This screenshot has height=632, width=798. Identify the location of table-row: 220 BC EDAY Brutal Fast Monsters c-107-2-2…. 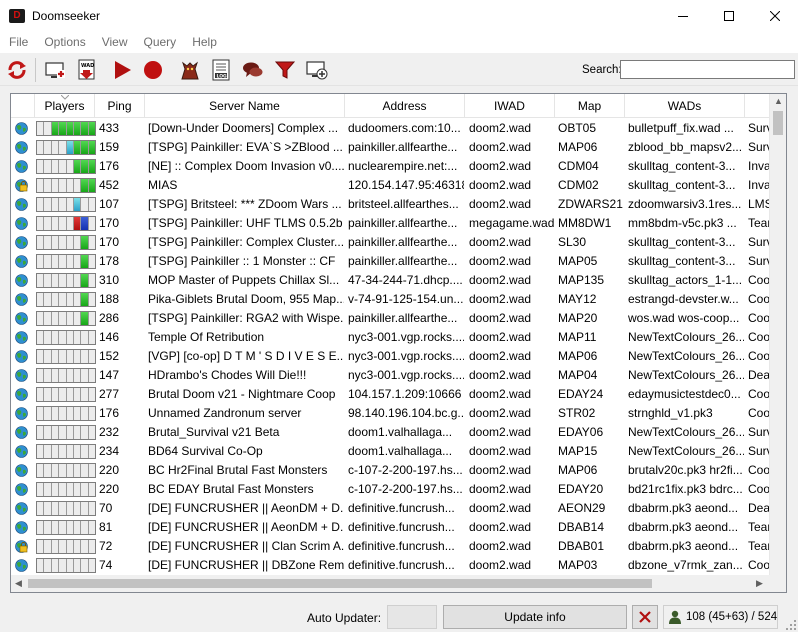
(393, 489).